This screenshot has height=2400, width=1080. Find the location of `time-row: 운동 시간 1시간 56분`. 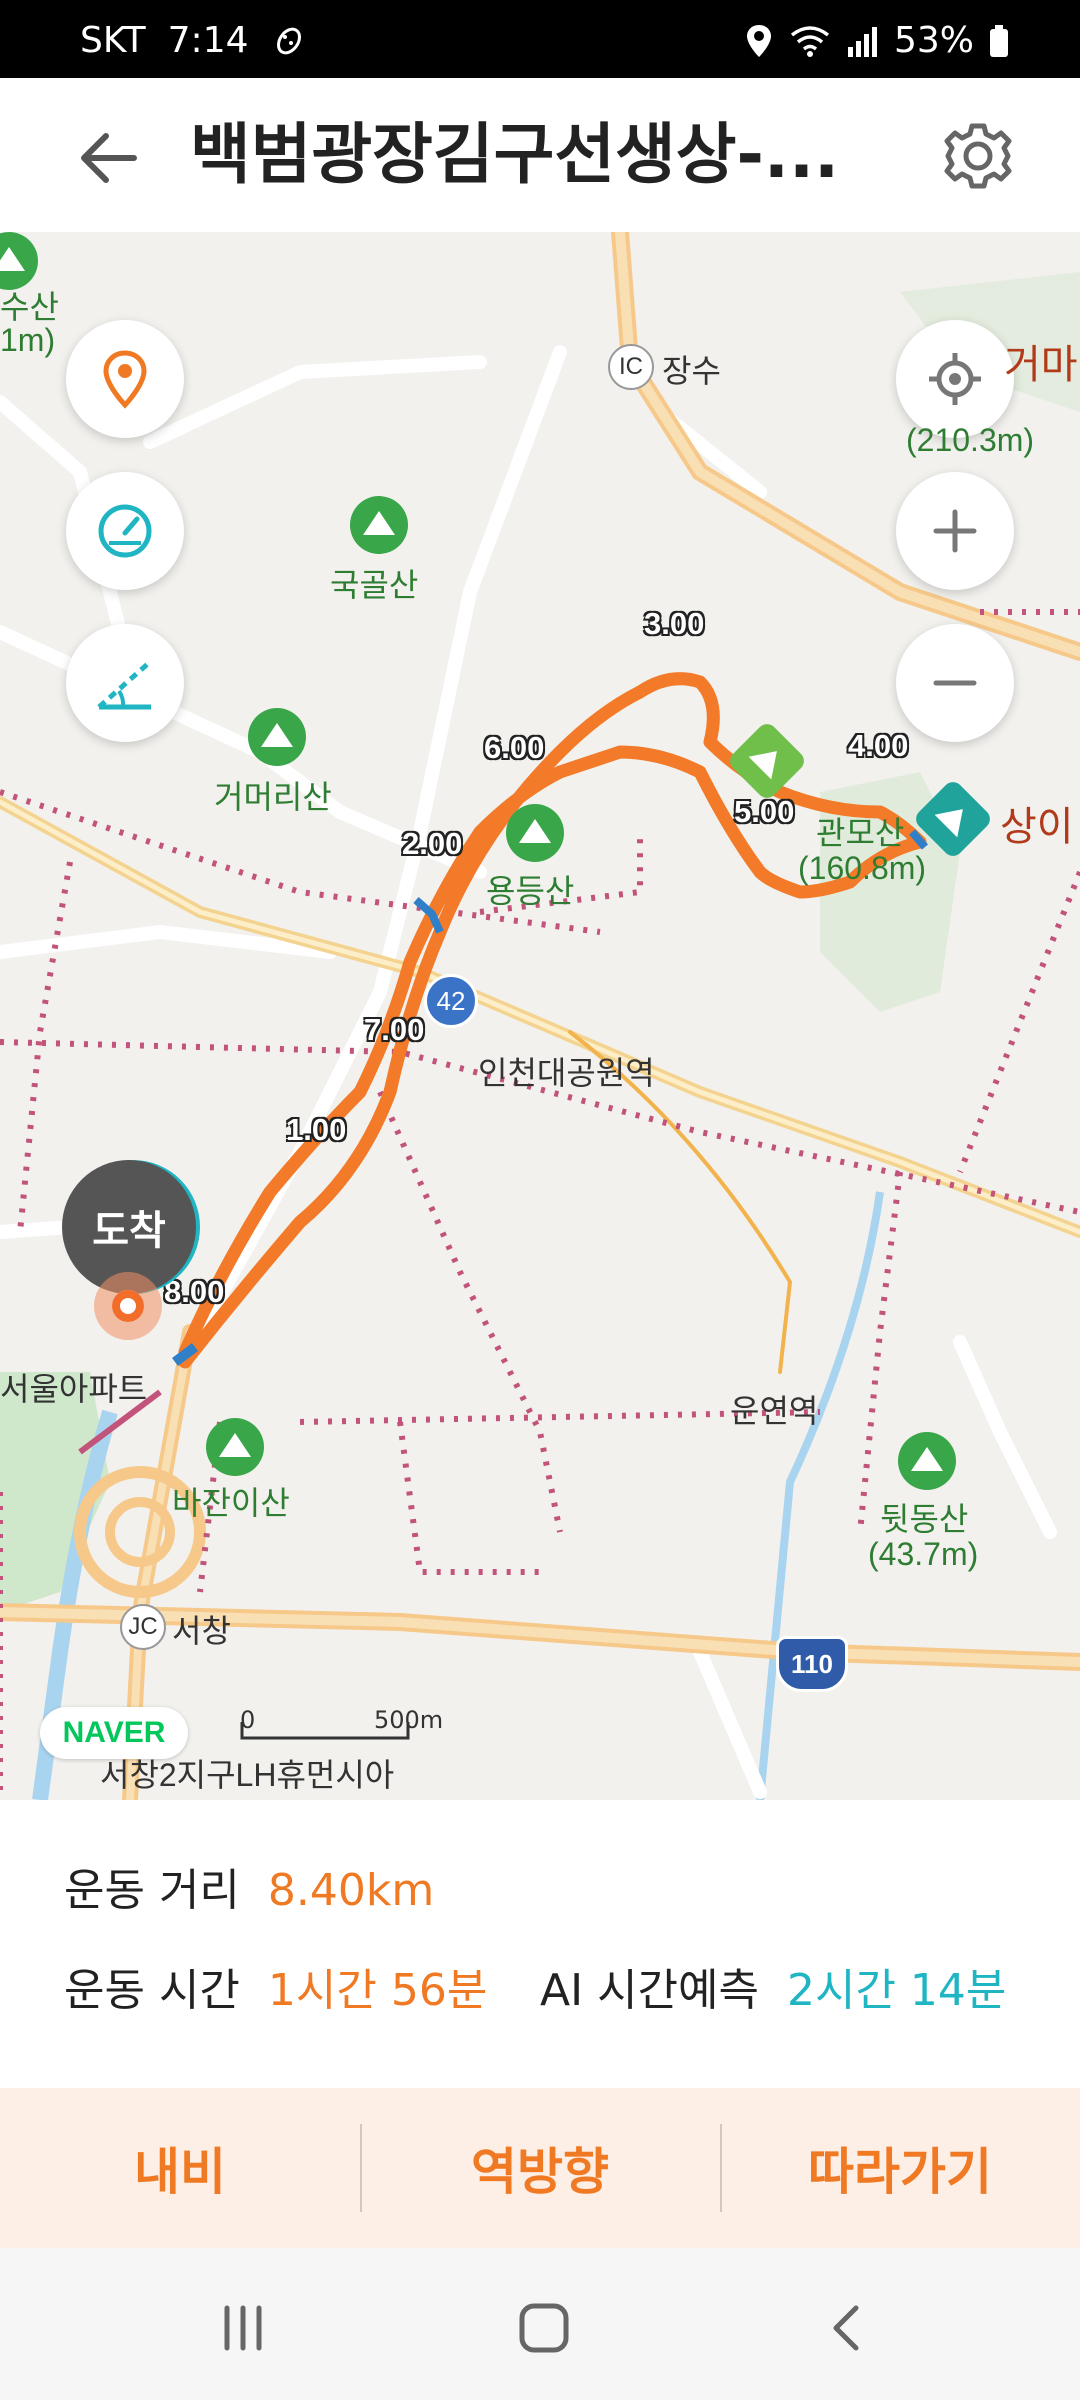

time-row: 운동 시간 1시간 56분 is located at coordinates (275, 1986).